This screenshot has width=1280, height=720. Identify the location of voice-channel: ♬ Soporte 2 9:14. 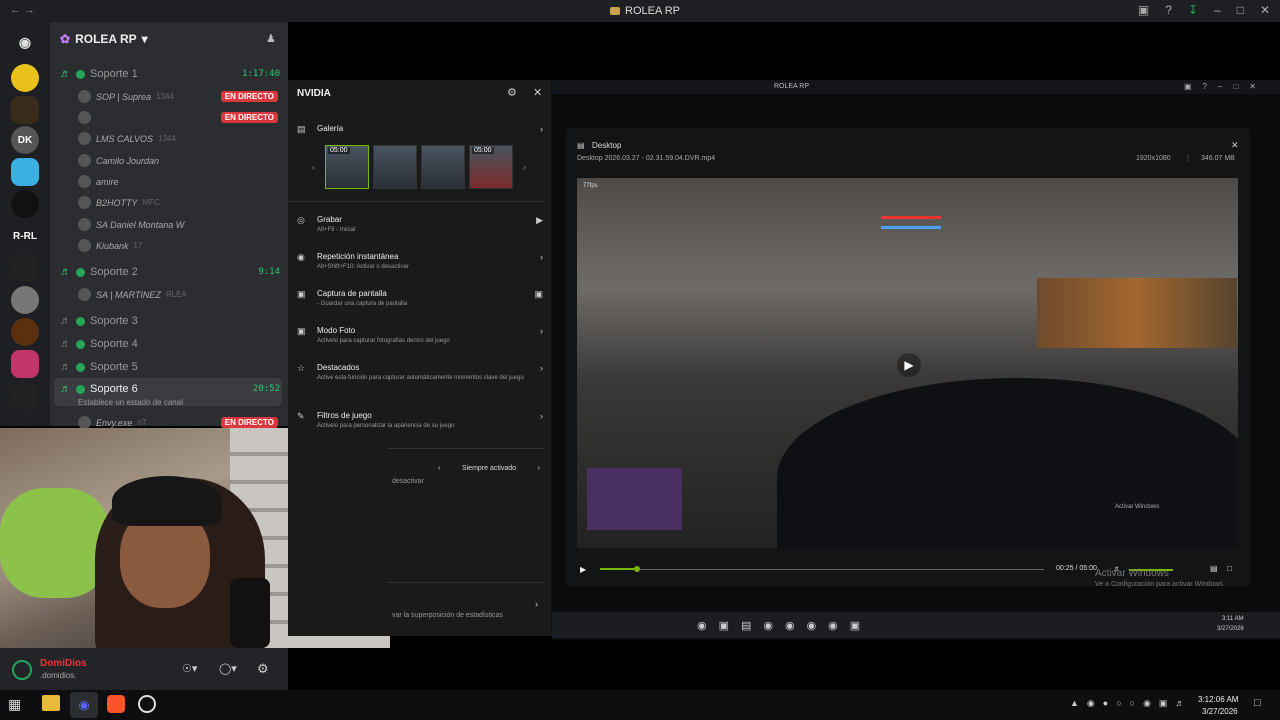
(170, 272).